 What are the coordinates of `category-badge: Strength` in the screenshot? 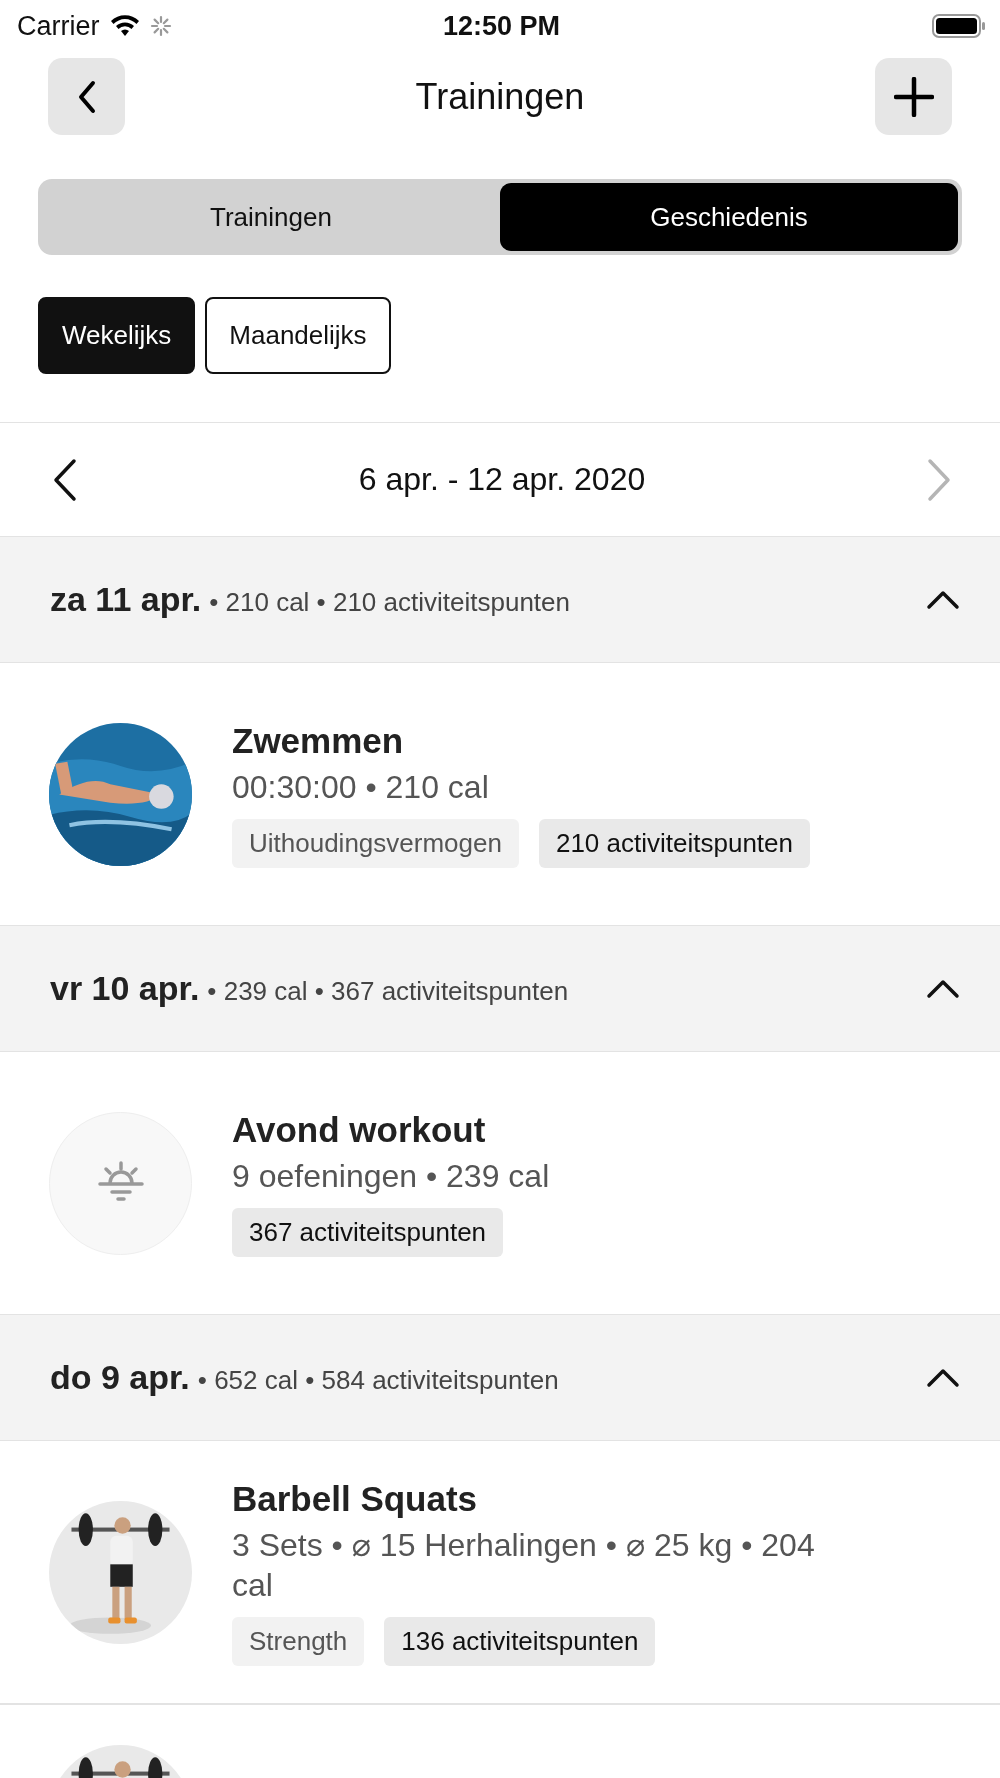 It's located at (298, 1641).